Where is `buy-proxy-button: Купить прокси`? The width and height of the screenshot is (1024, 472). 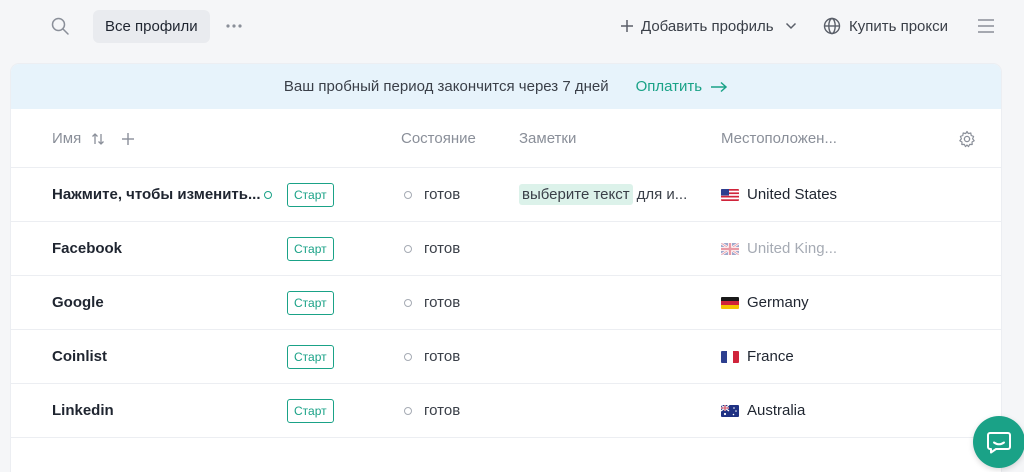 buy-proxy-button: Купить прокси is located at coordinates (885, 26).